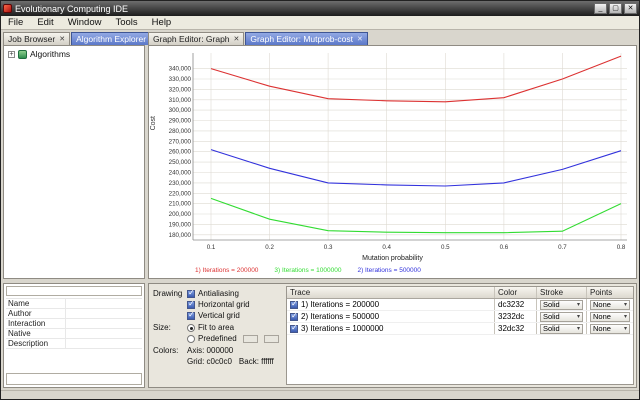  I want to click on drawing-option-label: Horizontal grid, so click(224, 304).